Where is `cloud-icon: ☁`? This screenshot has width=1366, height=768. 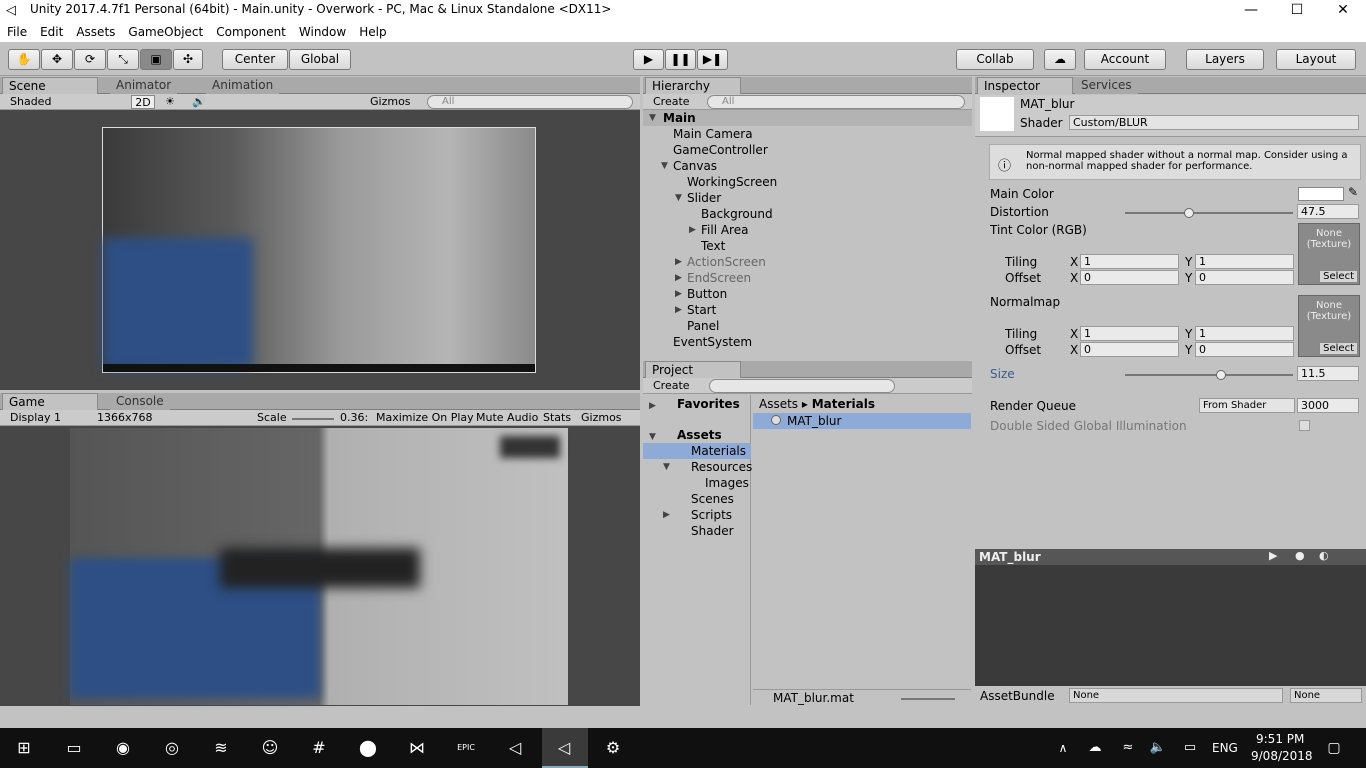 cloud-icon: ☁ is located at coordinates (1060, 59).